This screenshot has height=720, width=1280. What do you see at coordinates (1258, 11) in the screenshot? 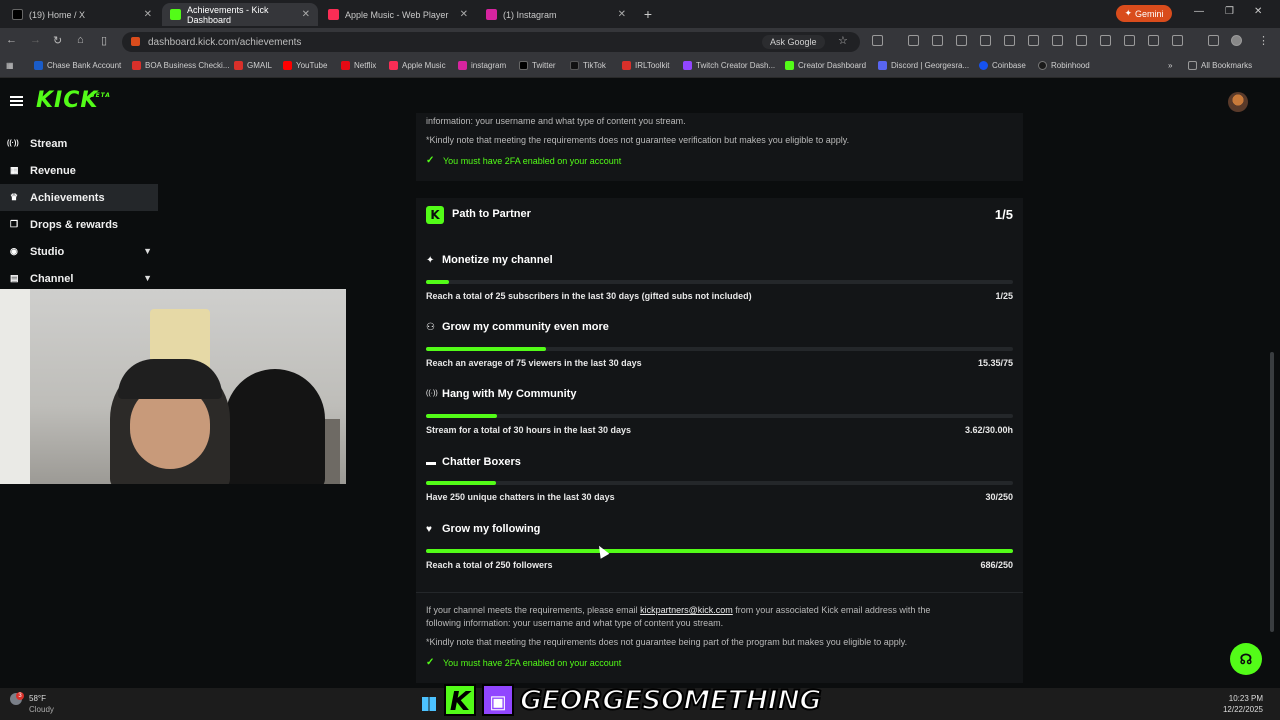
I see `window-close-icon: ✕` at bounding box center [1258, 11].